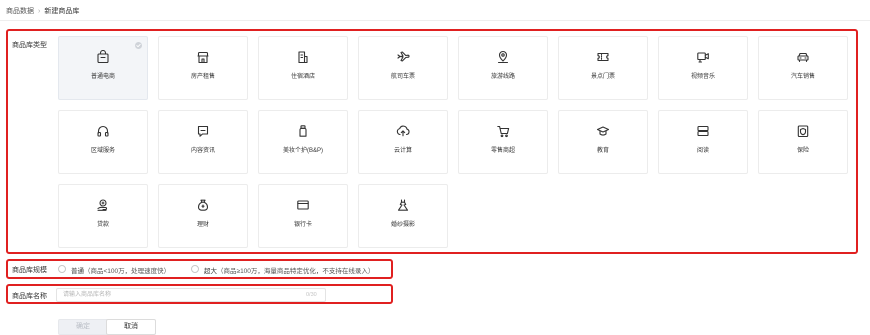 The image size is (870, 335). What do you see at coordinates (703, 142) in the screenshot?
I see `type-card-book-stack: 阅读` at bounding box center [703, 142].